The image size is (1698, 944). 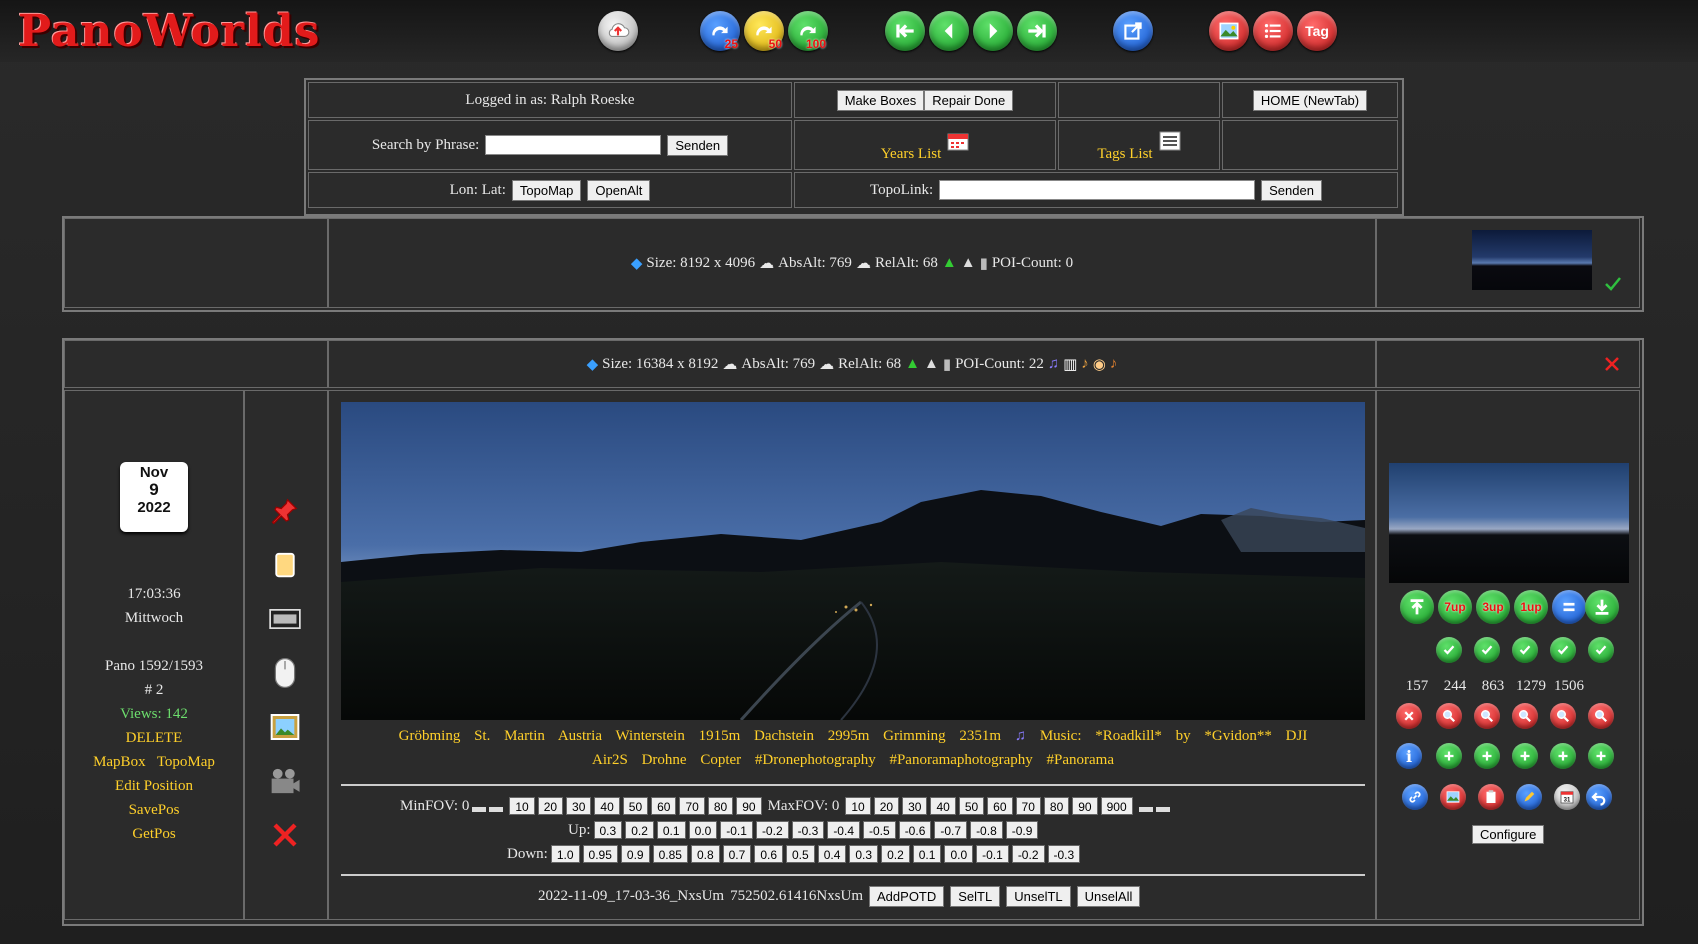 What do you see at coordinates (1085, 806) in the screenshot?
I see `maxfov-value-button: 90` at bounding box center [1085, 806].